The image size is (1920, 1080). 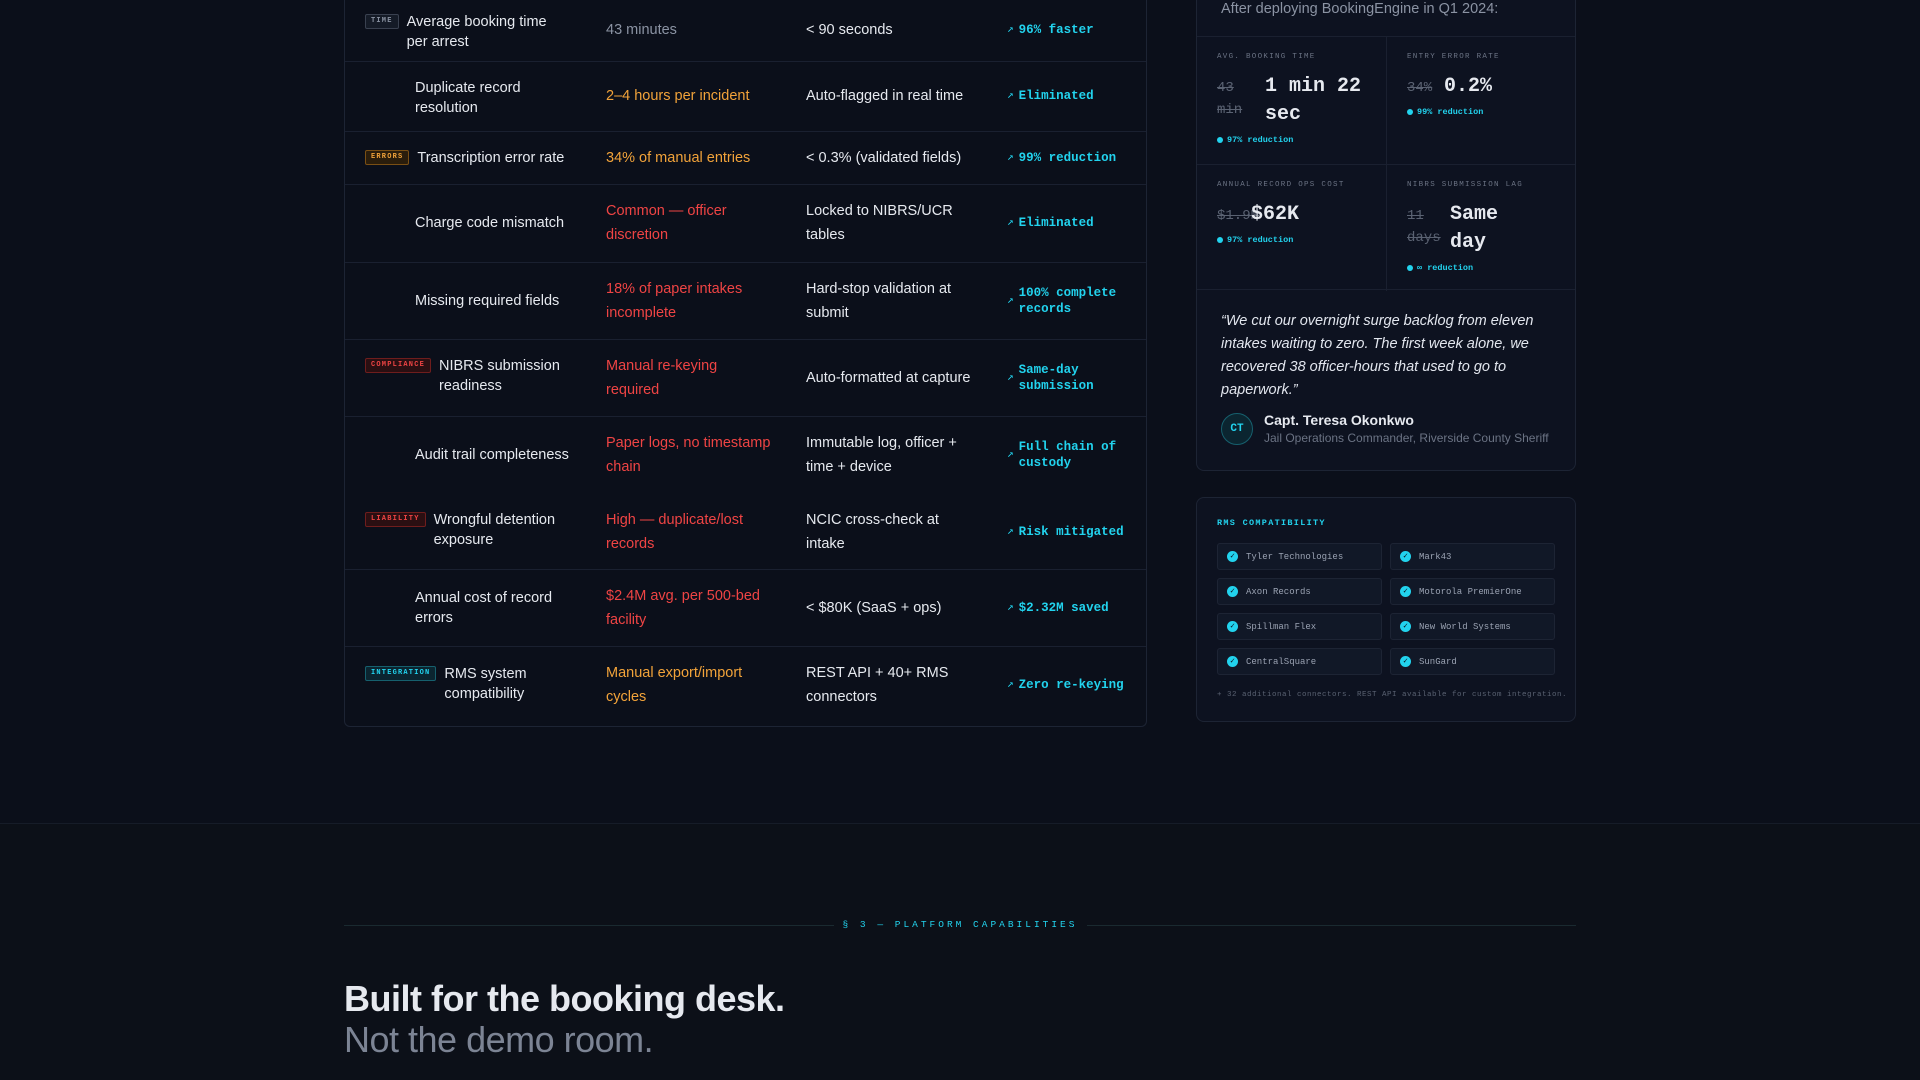 What do you see at coordinates (1067, 158) in the screenshot?
I see `impact-text: 99% reduction` at bounding box center [1067, 158].